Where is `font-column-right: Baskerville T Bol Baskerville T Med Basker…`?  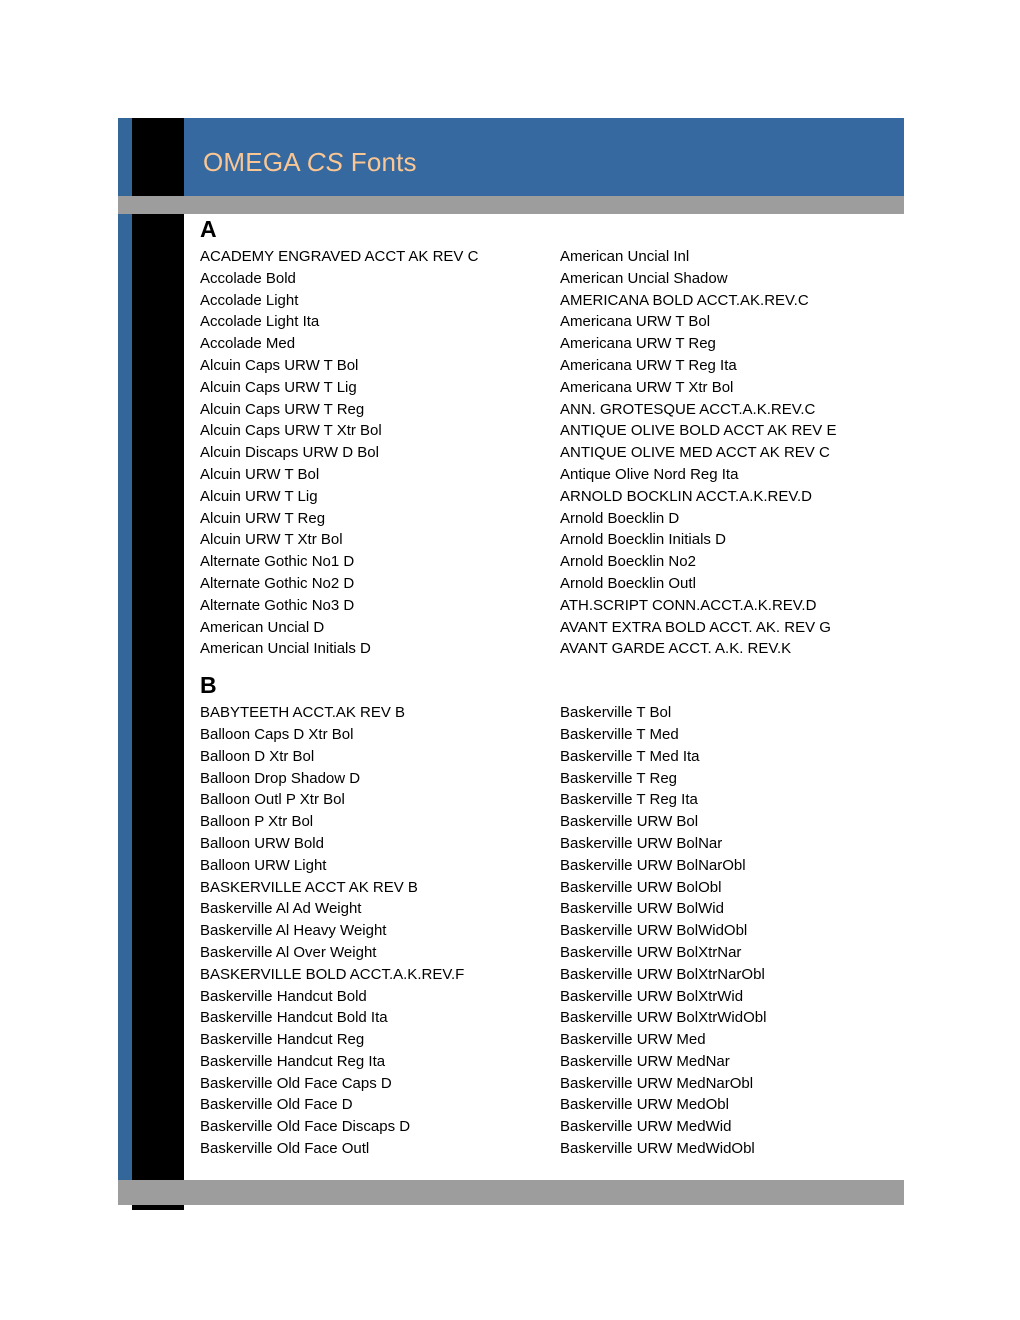 font-column-right: Baskerville T Bol Baskerville T Med Basker… is located at coordinates (724, 931).